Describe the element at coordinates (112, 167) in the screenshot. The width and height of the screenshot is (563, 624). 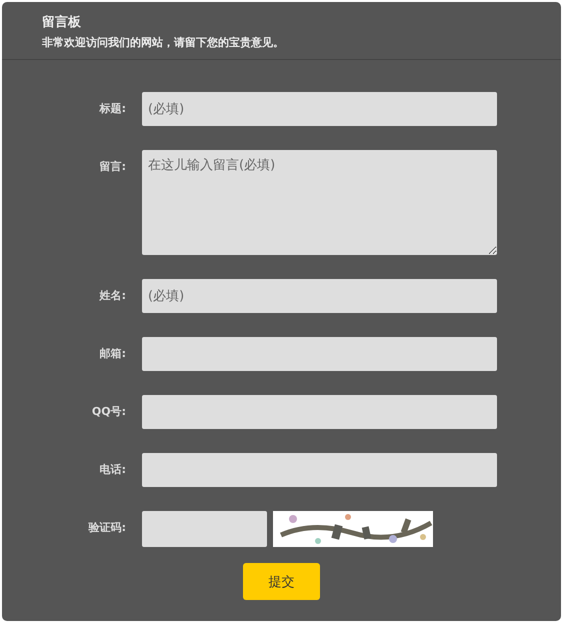
I see `field-label: 留言:` at that location.